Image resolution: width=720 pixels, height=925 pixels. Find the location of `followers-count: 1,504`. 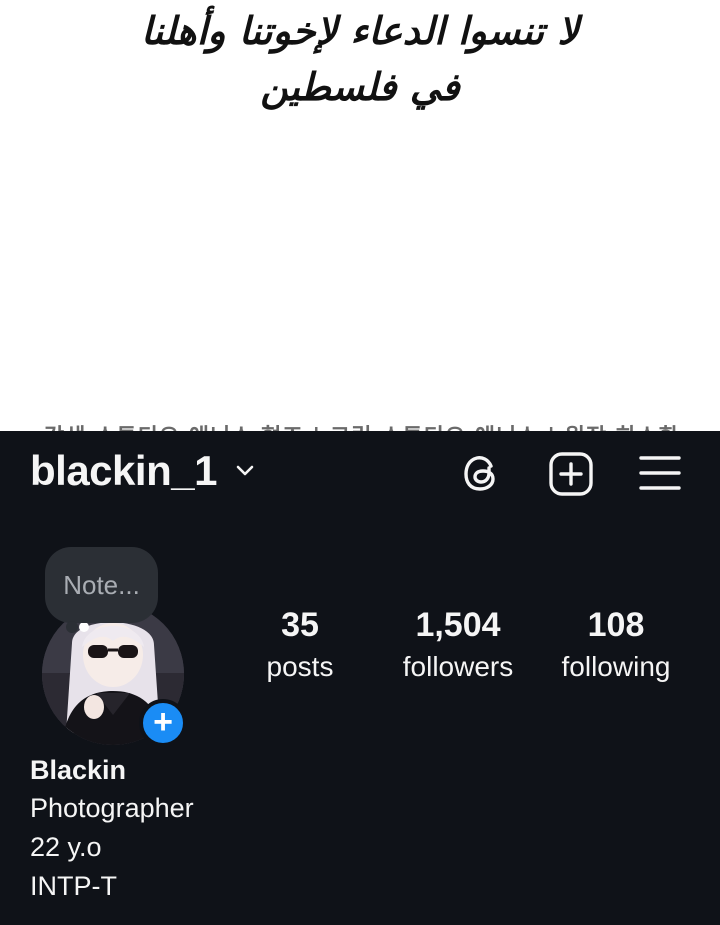

followers-count: 1,504 is located at coordinates (458, 625).